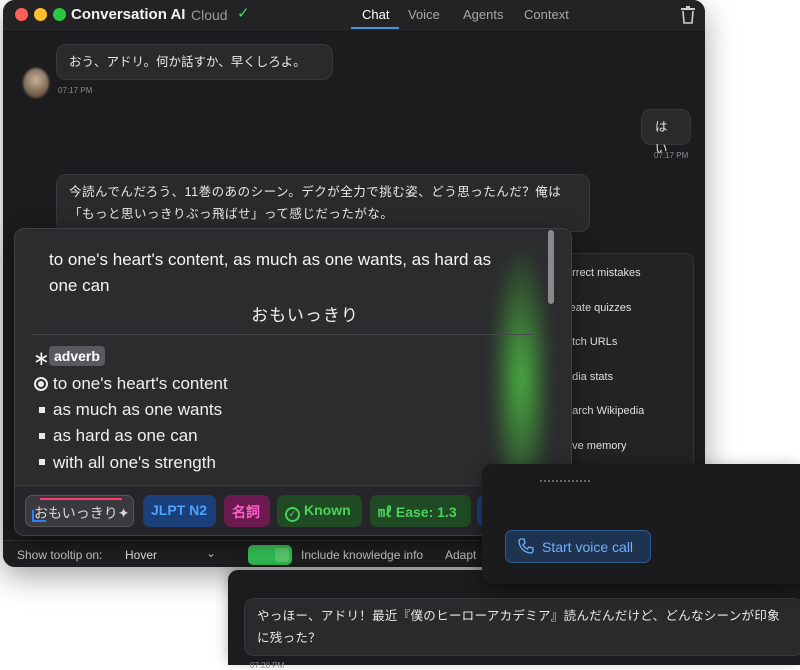  Describe the element at coordinates (283, 334) in the screenshot. I see `divider` at that location.